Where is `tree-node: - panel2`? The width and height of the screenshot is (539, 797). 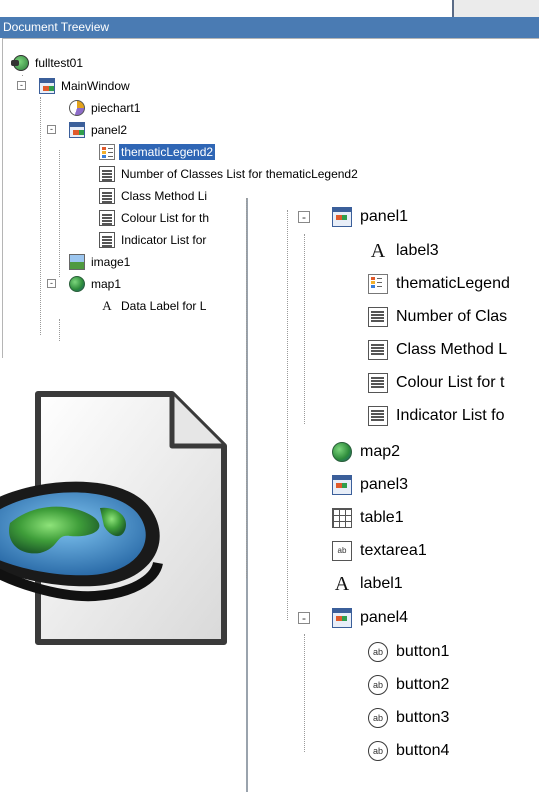 tree-node: - panel2 is located at coordinates (88, 130).